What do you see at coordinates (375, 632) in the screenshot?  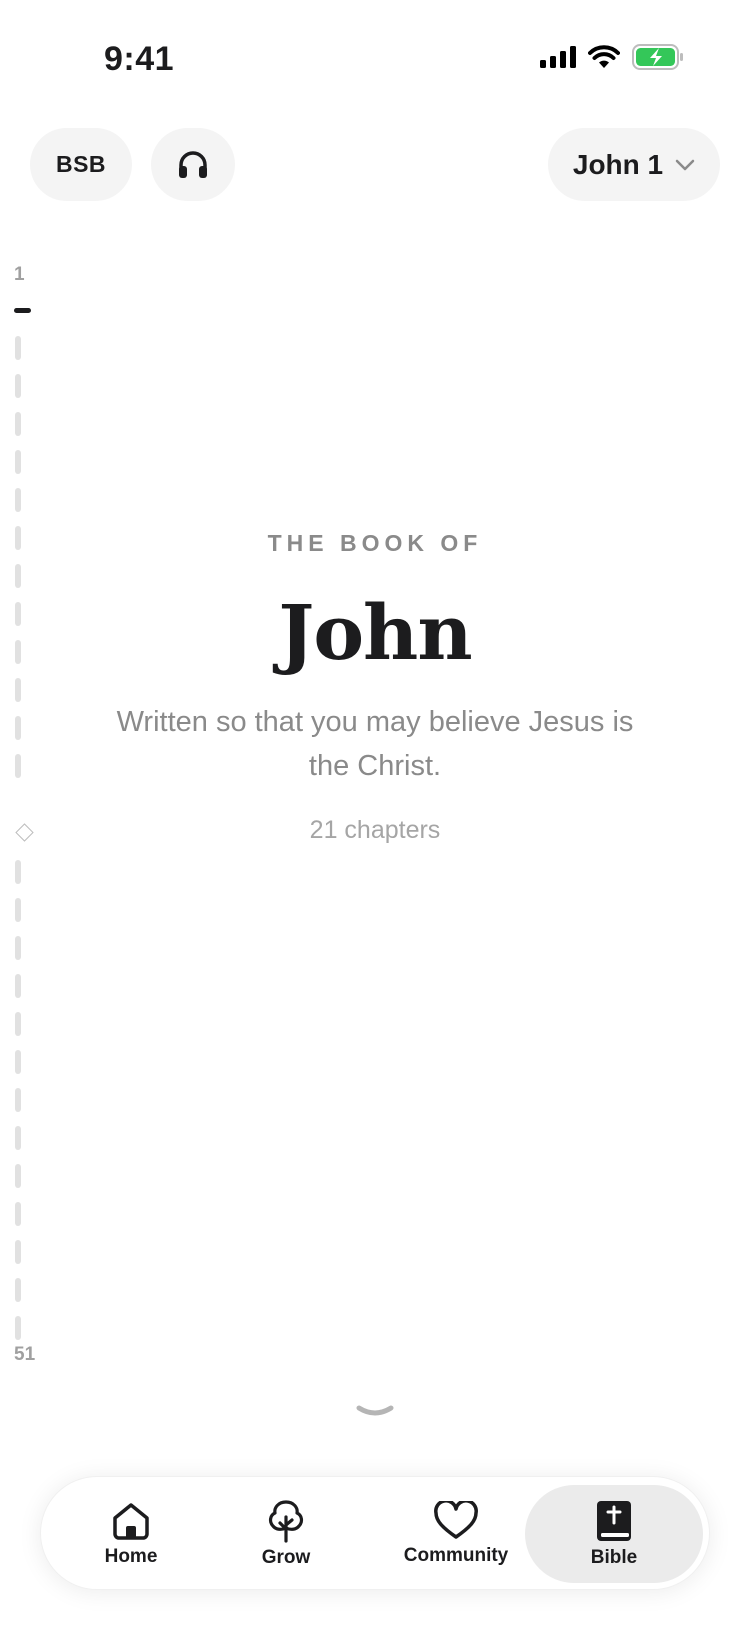 I see `book-title: John` at bounding box center [375, 632].